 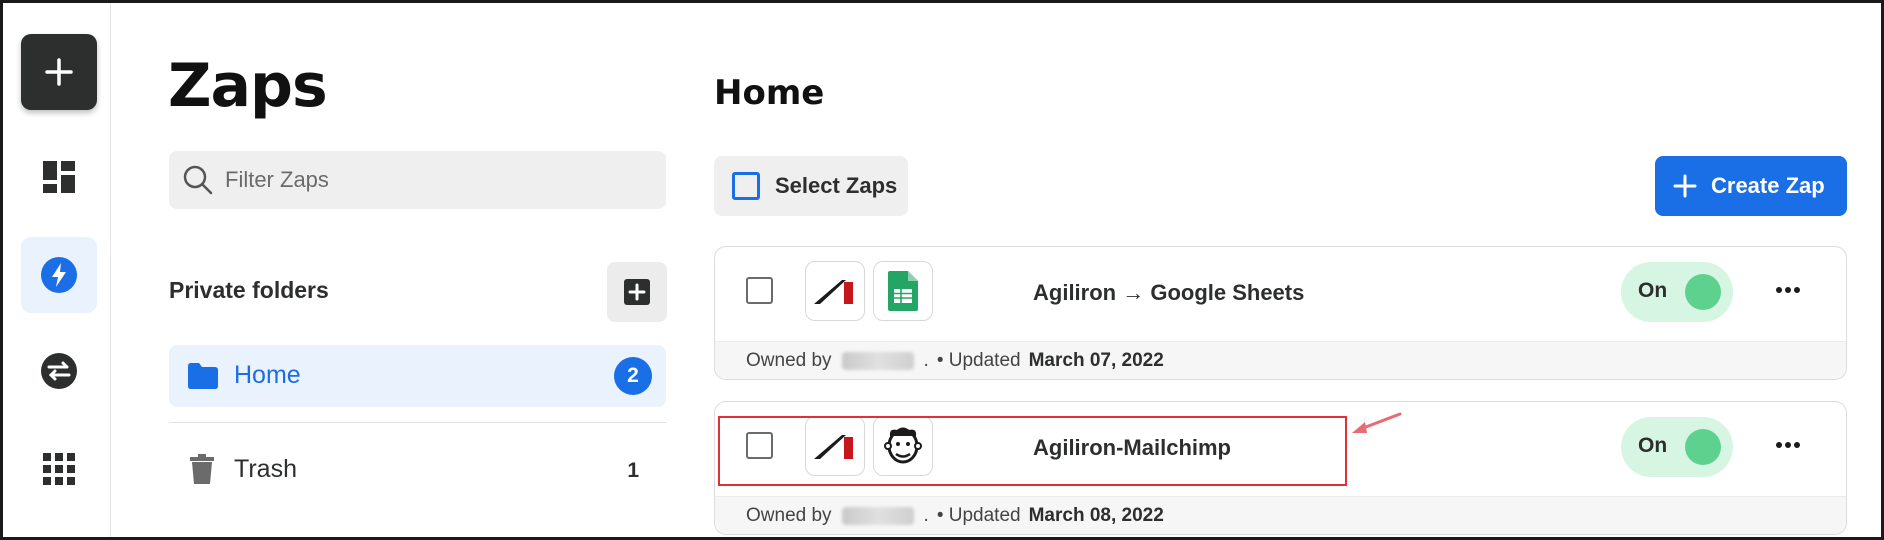 What do you see at coordinates (198, 180) in the screenshot?
I see `search-icon` at bounding box center [198, 180].